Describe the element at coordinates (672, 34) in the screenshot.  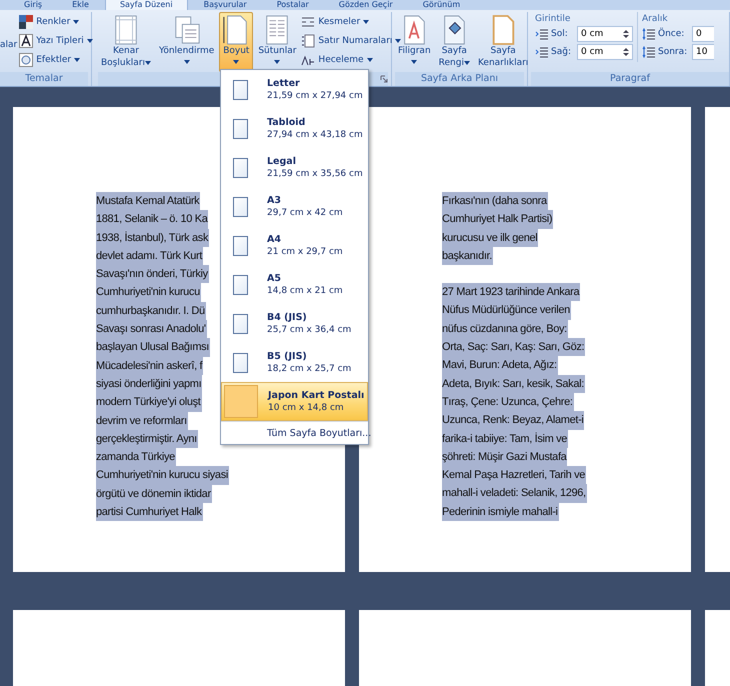
I see `field-label: Önce:` at that location.